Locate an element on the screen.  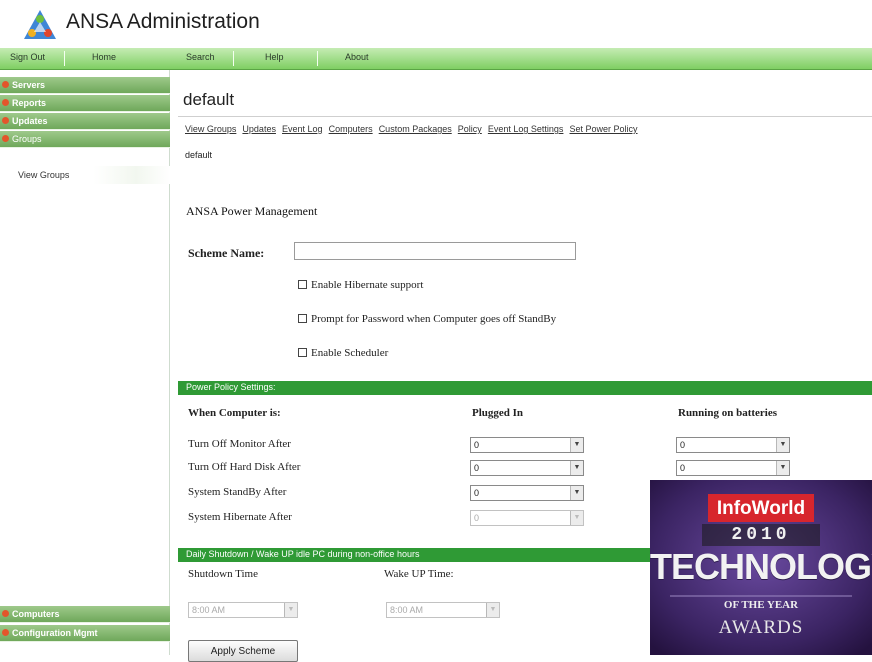
wake-up-time-select: 8:00 AM ▼ is located at coordinates (443, 610).